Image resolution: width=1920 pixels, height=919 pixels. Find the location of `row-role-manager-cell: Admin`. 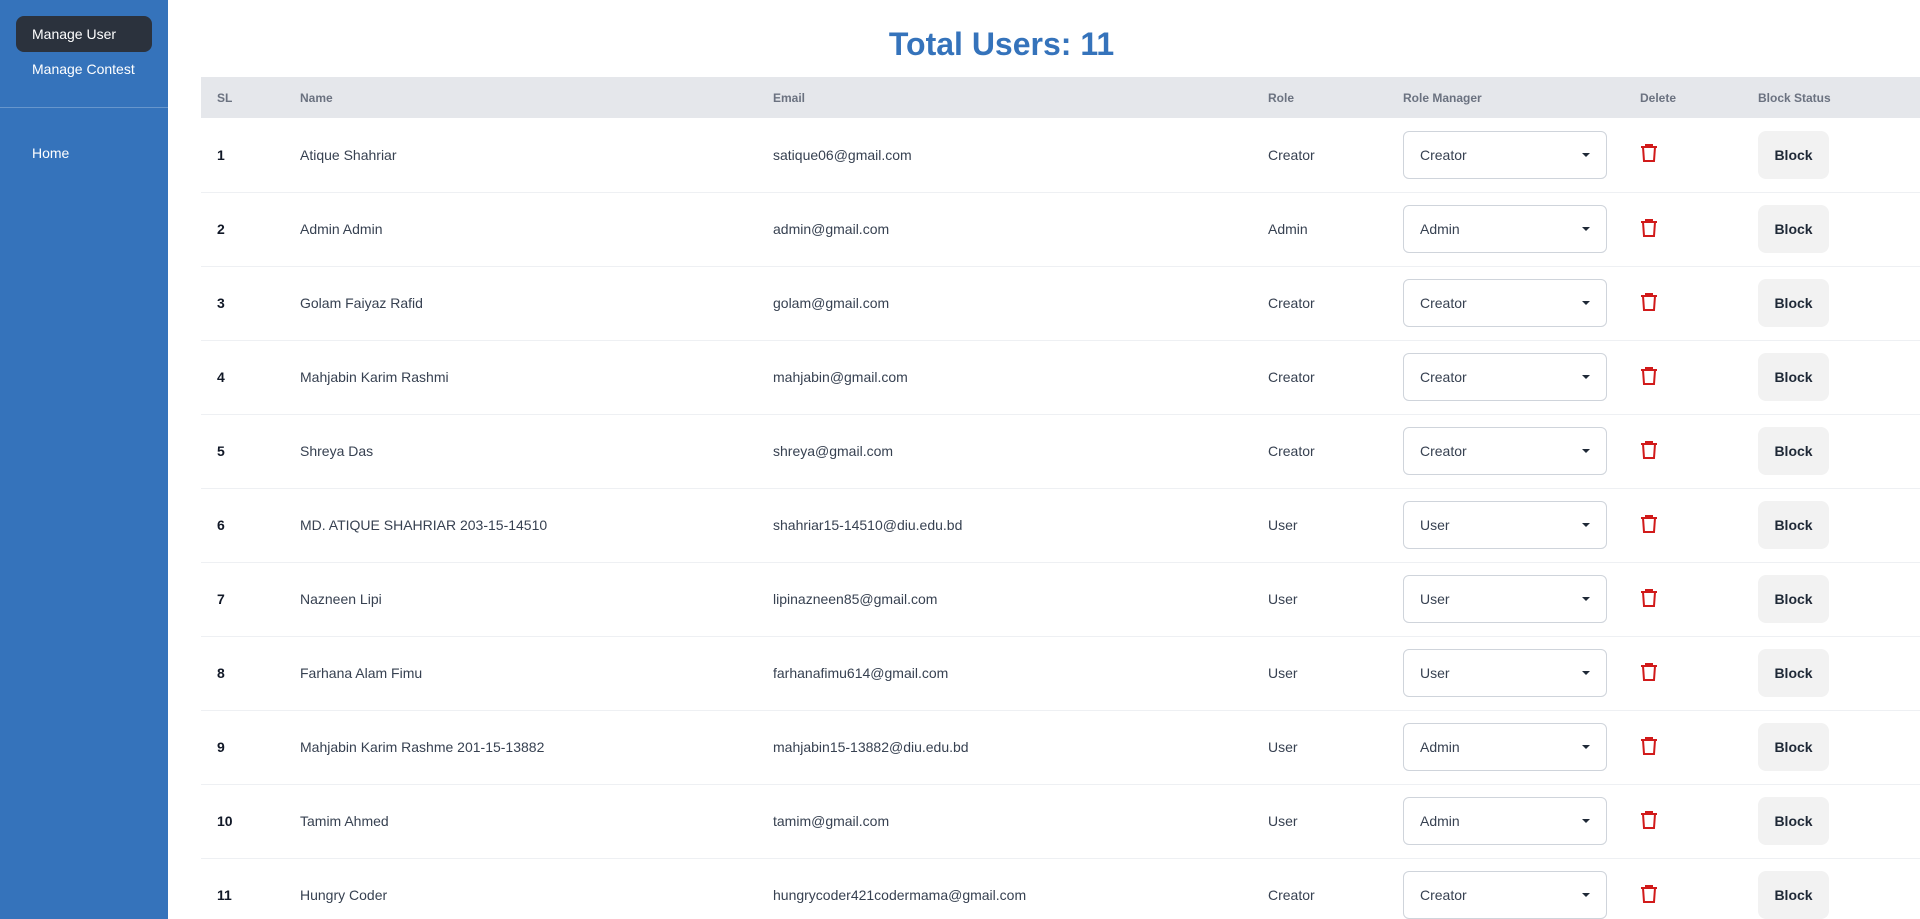

row-role-manager-cell: Admin is located at coordinates (1505, 821).